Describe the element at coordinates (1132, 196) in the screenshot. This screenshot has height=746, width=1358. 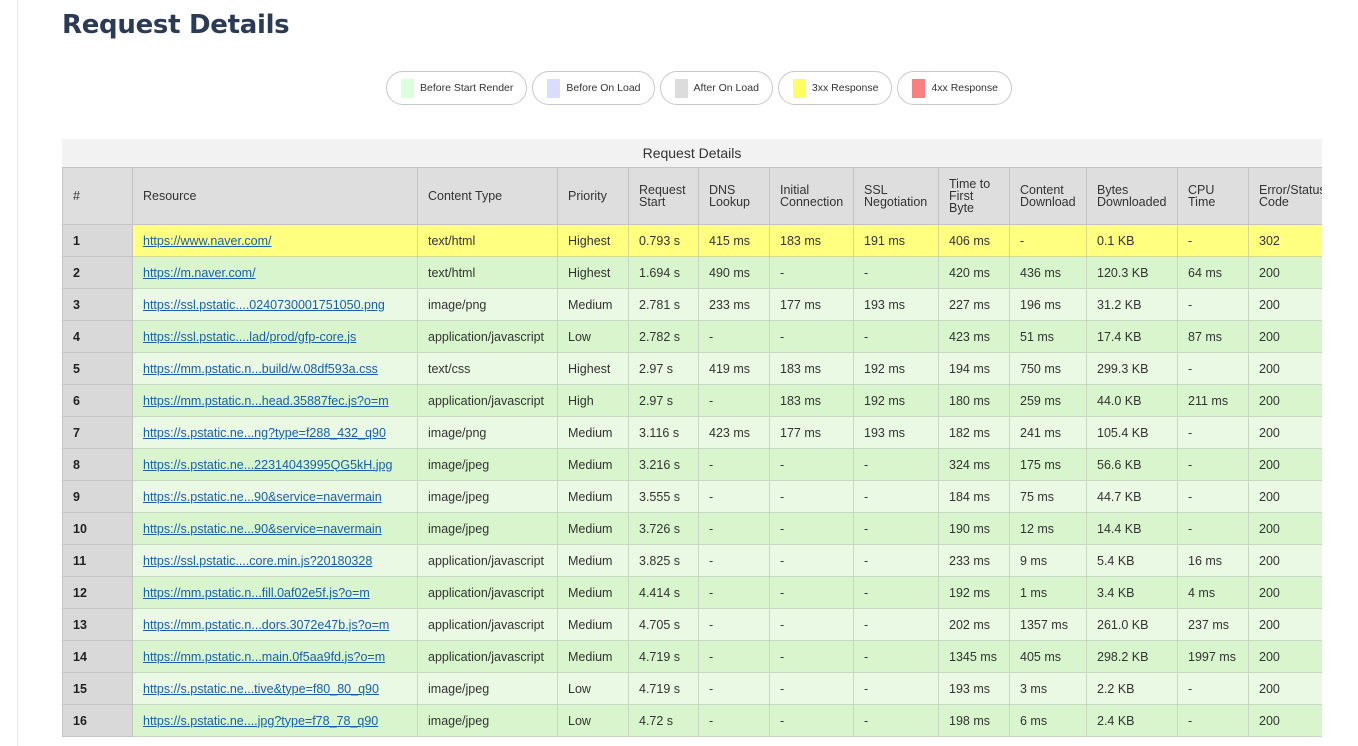
I see `col-header-bytes-downloaded: Bytes Downloaded` at that location.